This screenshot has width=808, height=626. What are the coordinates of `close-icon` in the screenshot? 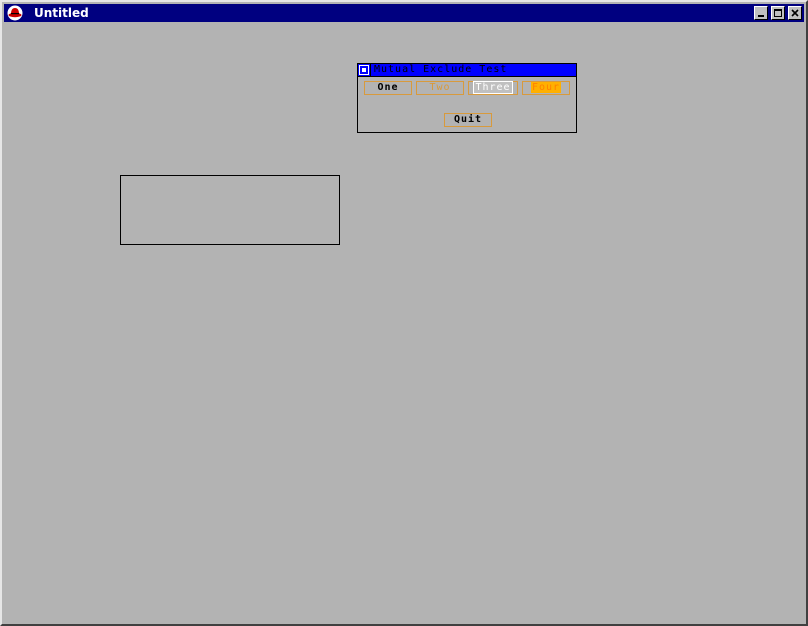 It's located at (795, 13).